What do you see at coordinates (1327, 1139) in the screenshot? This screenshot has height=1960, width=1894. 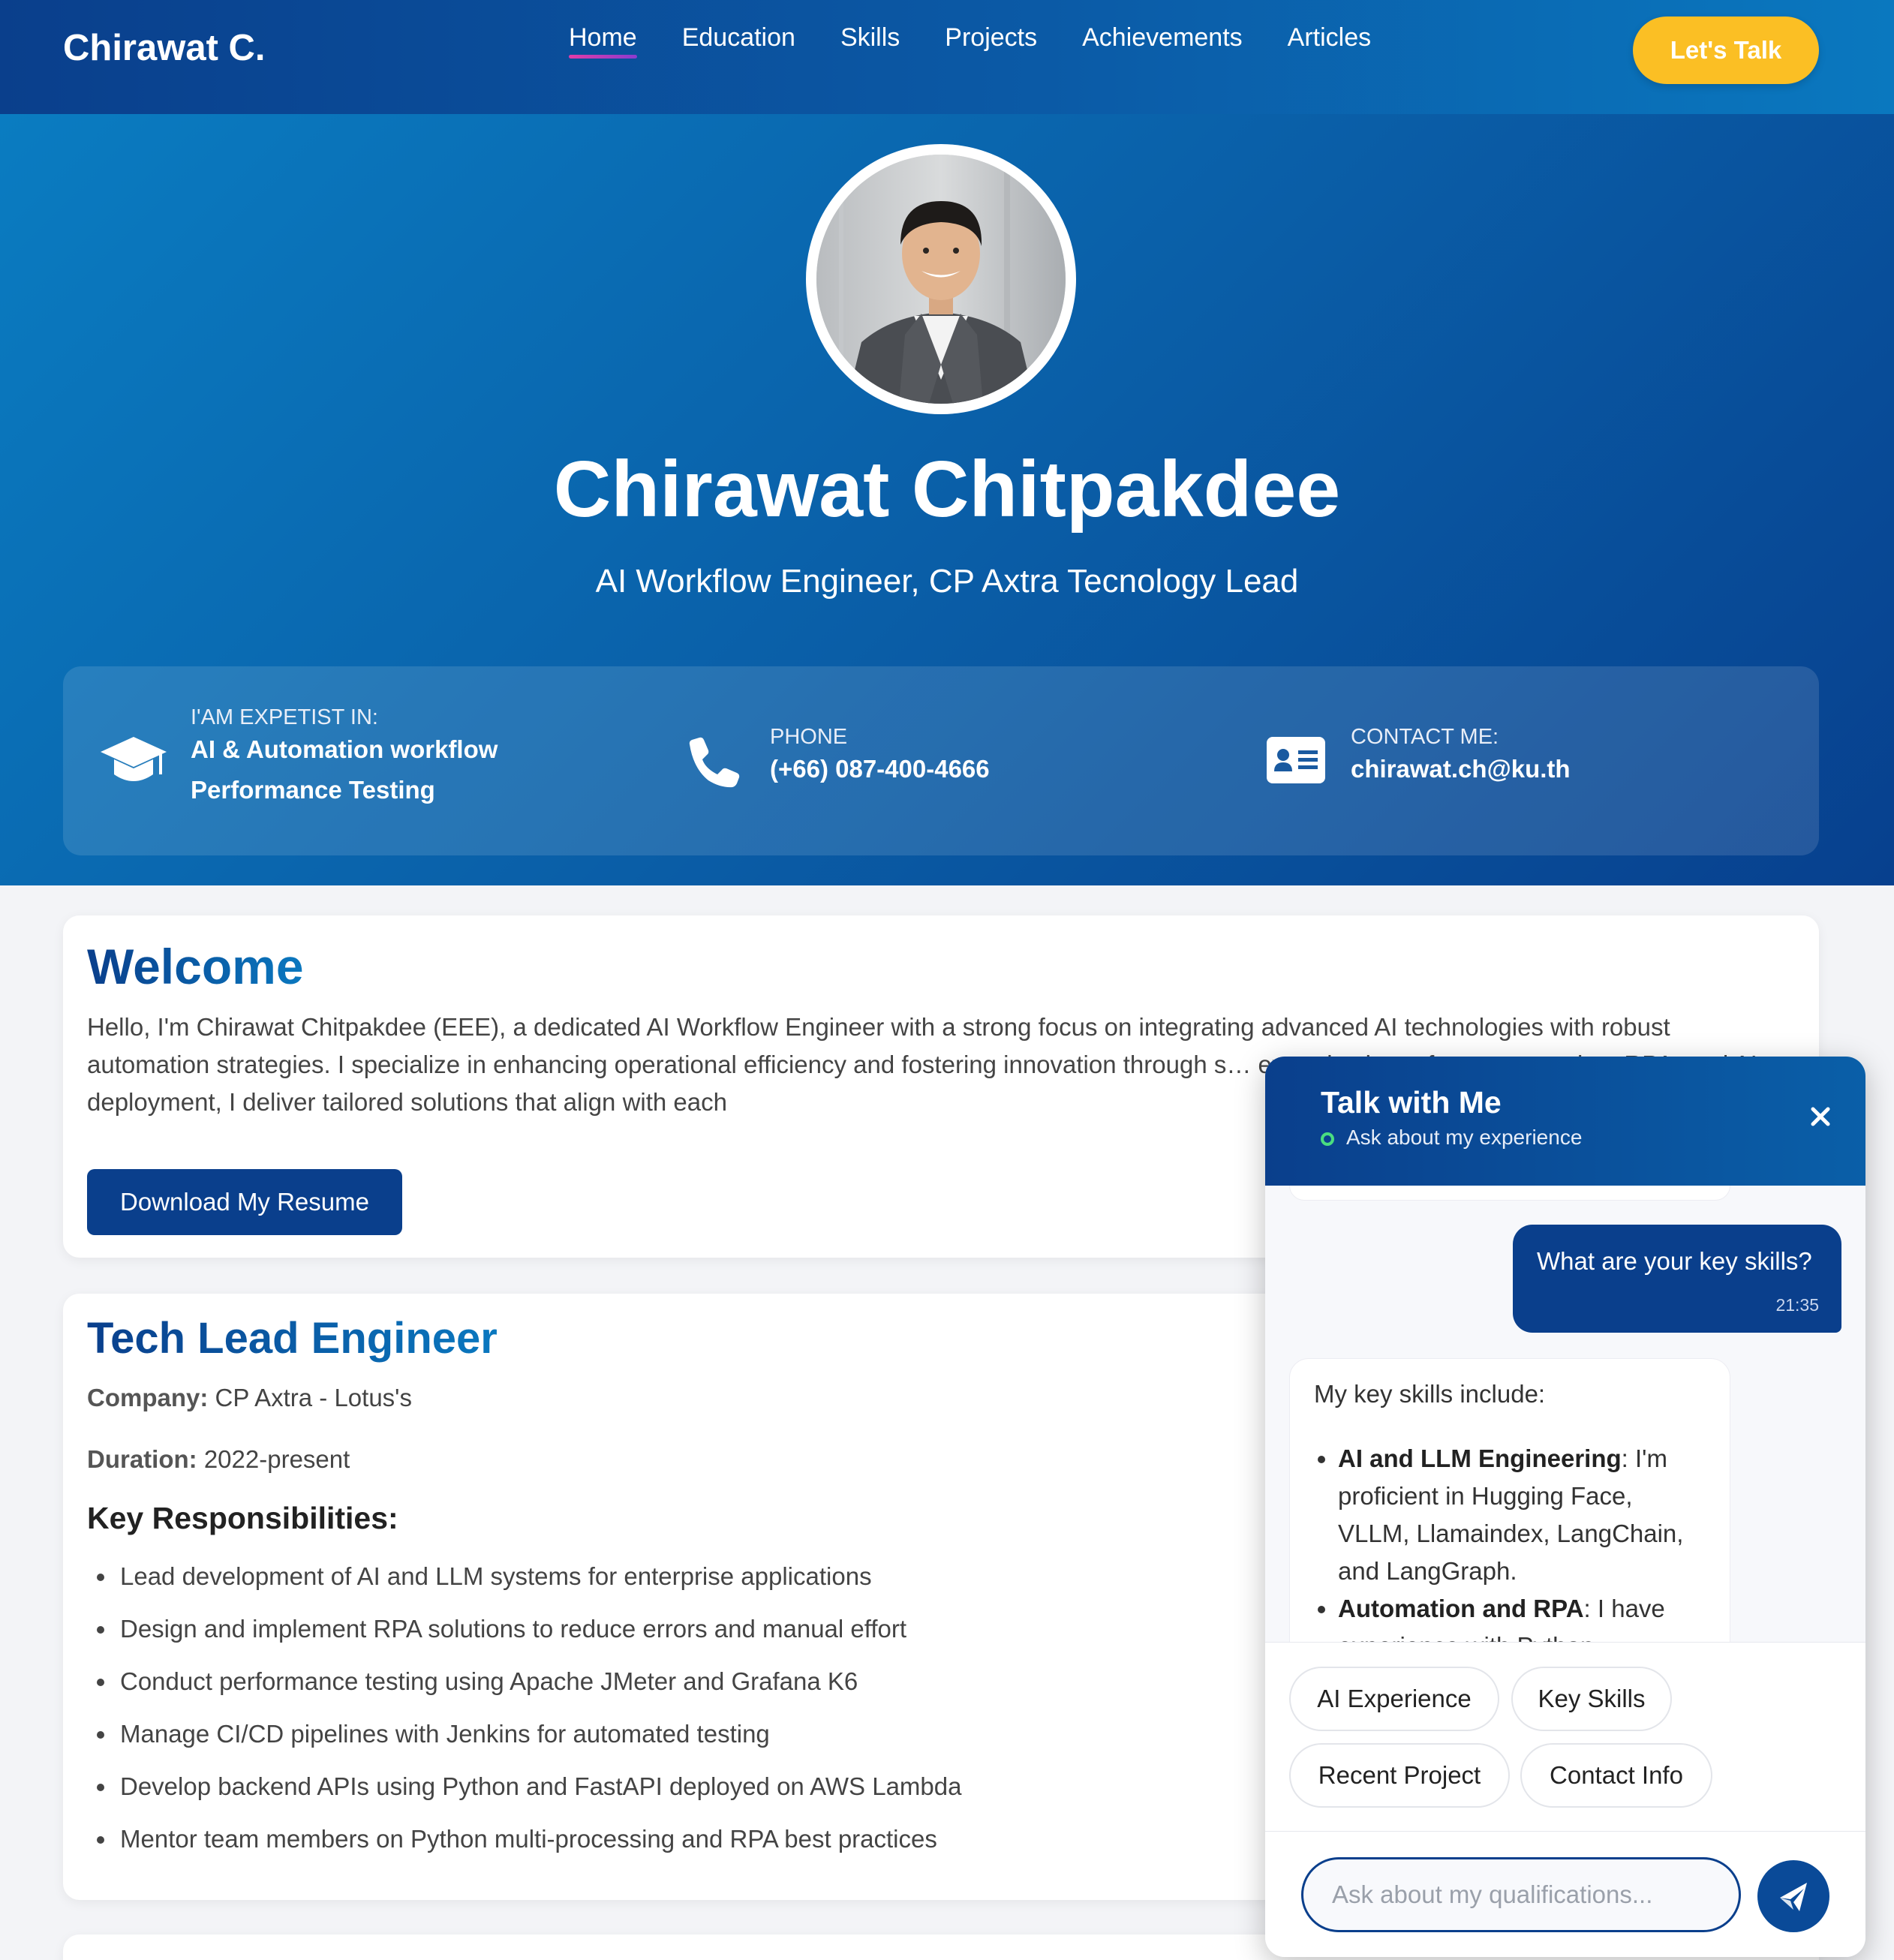 I see `online-status-icon` at bounding box center [1327, 1139].